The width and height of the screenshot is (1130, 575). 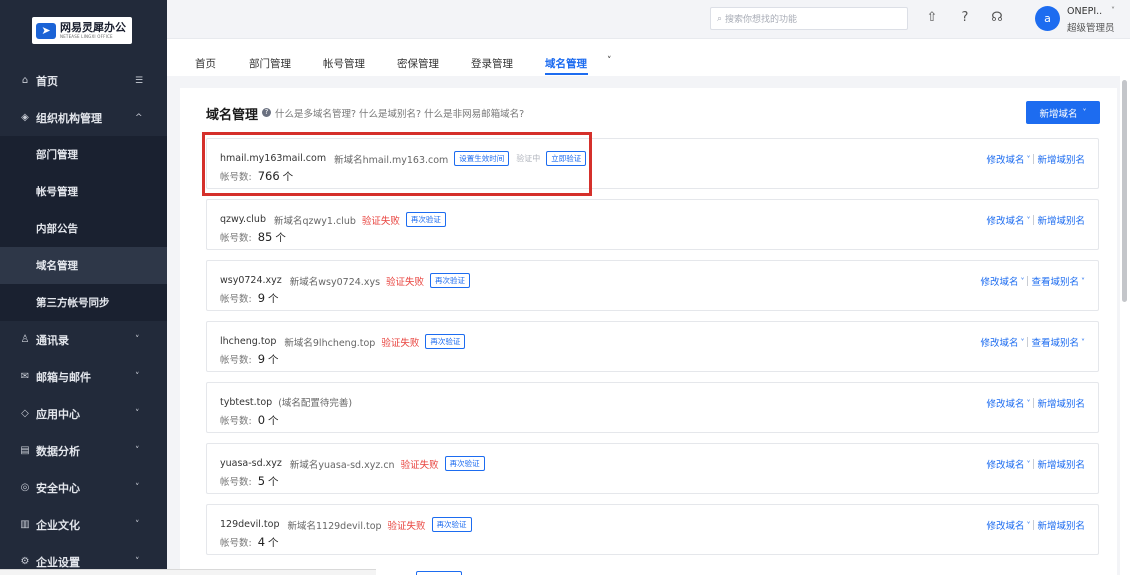 What do you see at coordinates (1063, 112) in the screenshot?
I see `add-domain-button: 新增域名 ˅` at bounding box center [1063, 112].